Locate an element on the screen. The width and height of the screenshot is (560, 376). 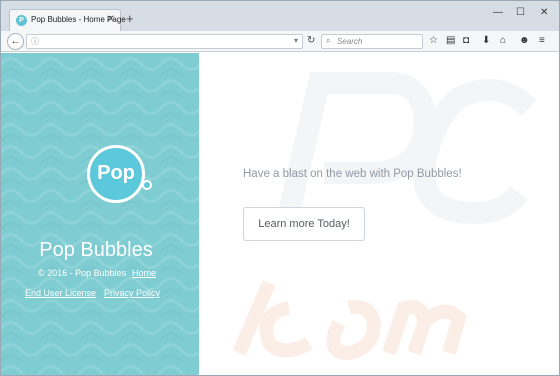
menu-icon: ≡ is located at coordinates (542, 41).